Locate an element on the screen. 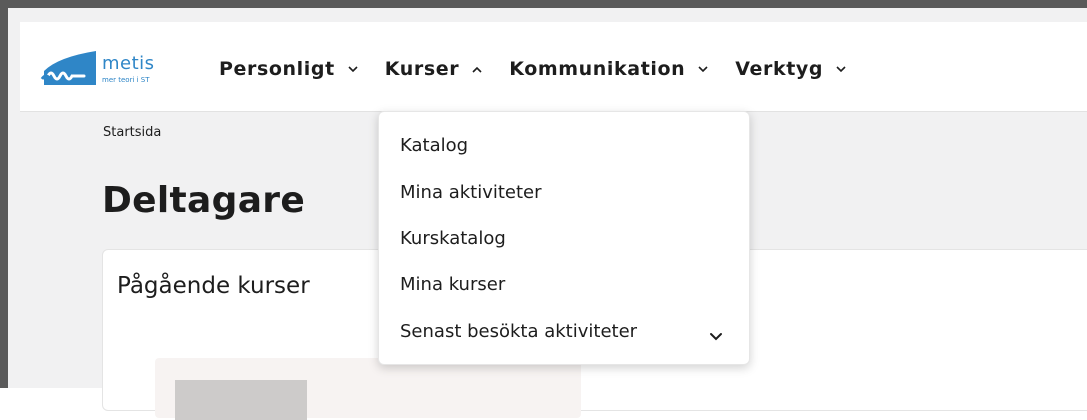  page-title: Deltagare is located at coordinates (204, 200).